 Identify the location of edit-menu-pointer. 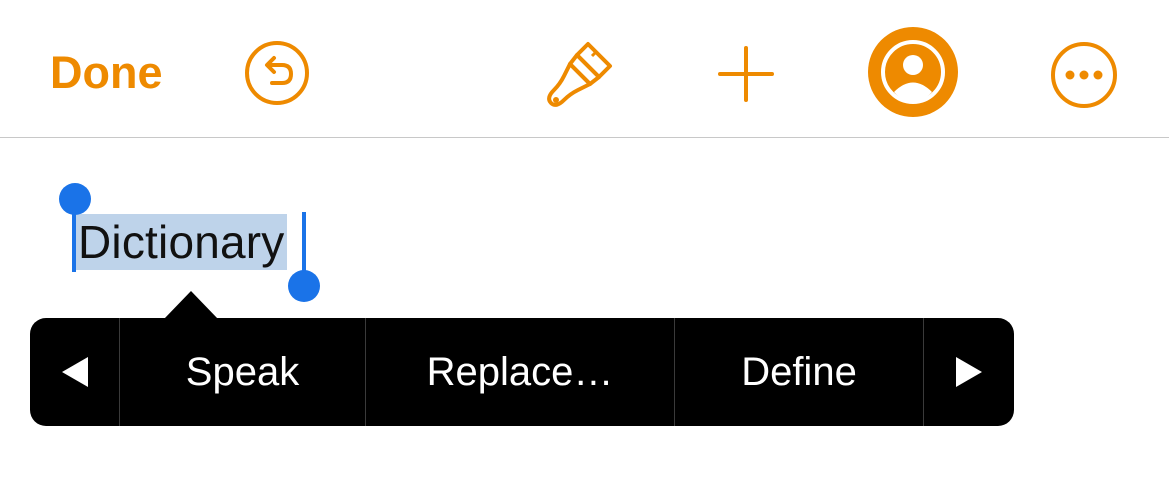
(191, 305).